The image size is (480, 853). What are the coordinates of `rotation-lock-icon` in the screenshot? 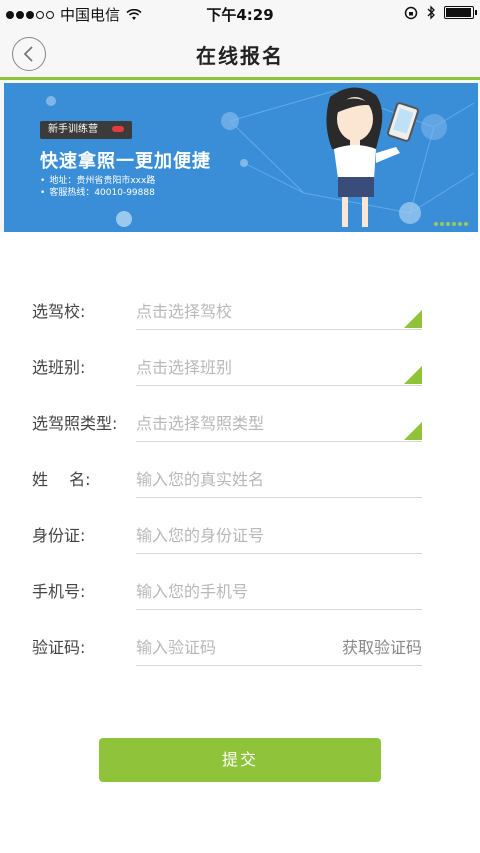 It's located at (411, 12).